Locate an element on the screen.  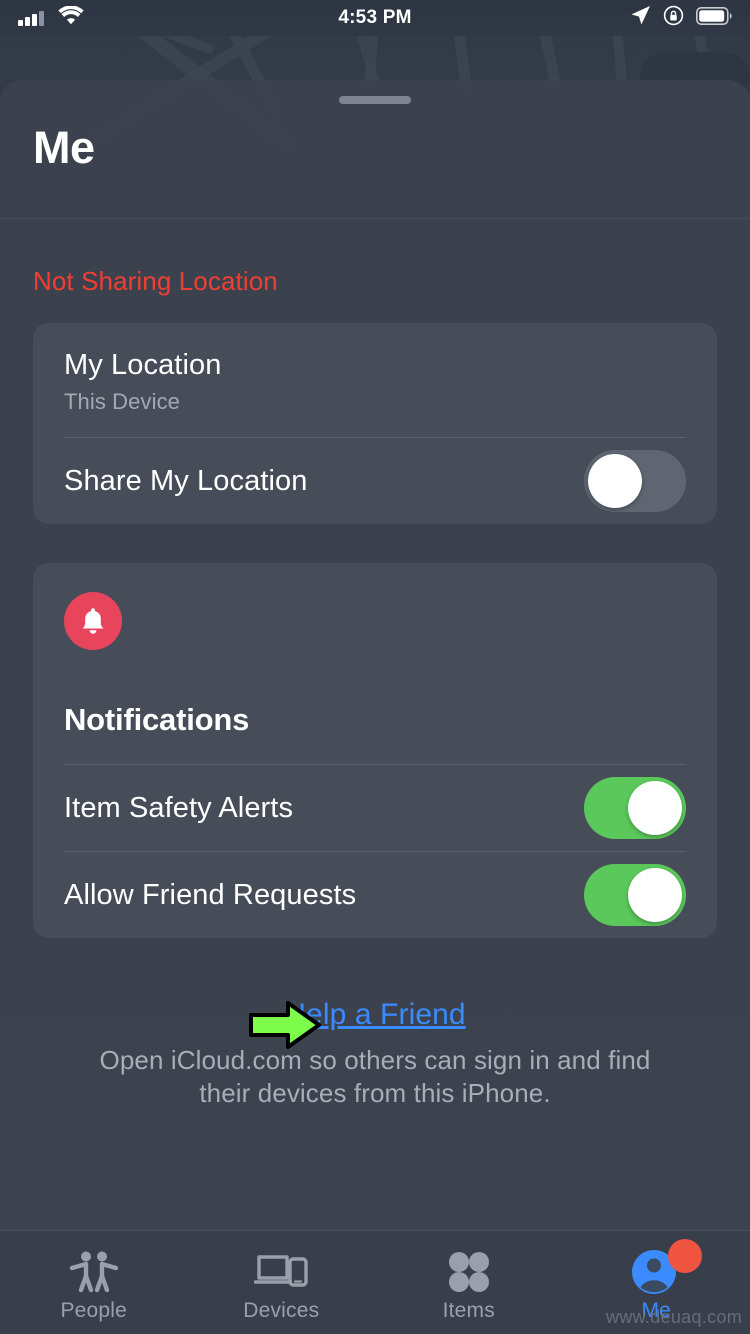
green-arrow-annotation-icon is located at coordinates (285, 1025).